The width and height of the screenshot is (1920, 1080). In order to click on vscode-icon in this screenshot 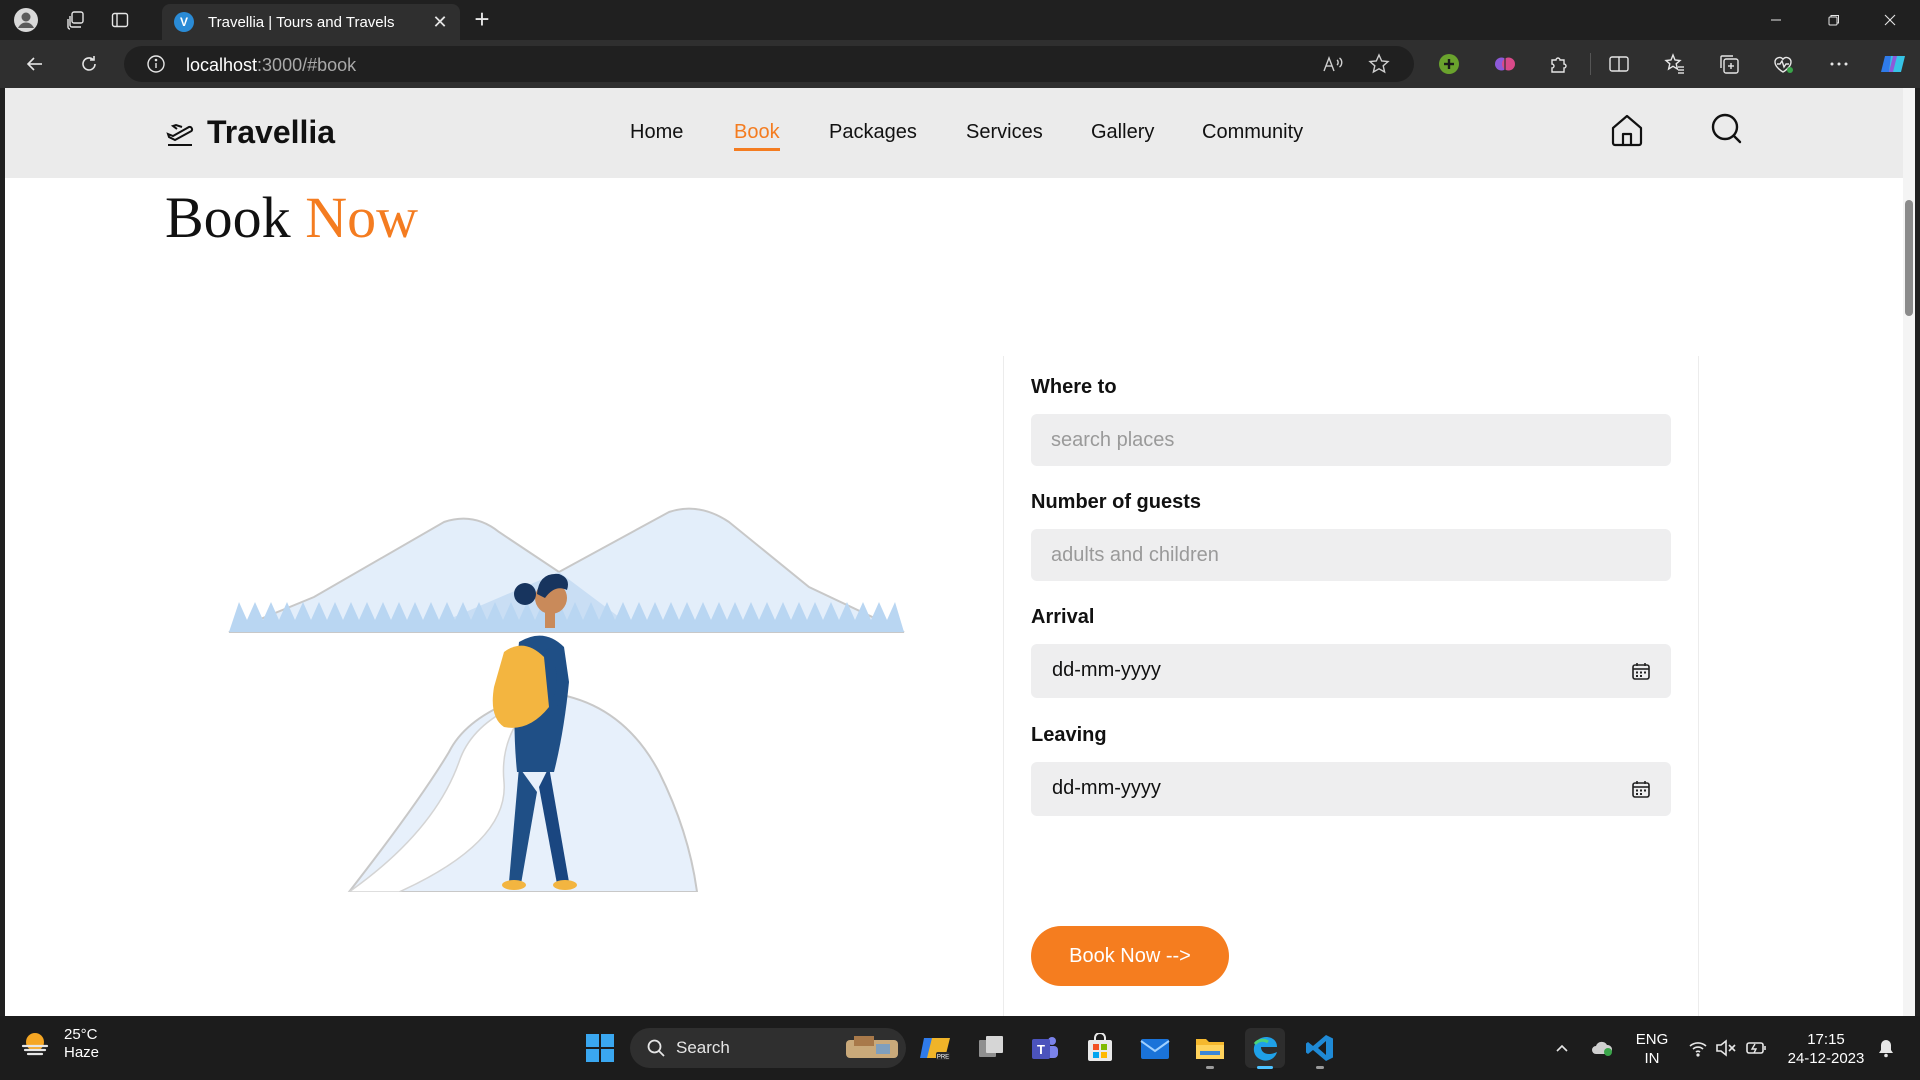, I will do `click(1320, 1048)`.